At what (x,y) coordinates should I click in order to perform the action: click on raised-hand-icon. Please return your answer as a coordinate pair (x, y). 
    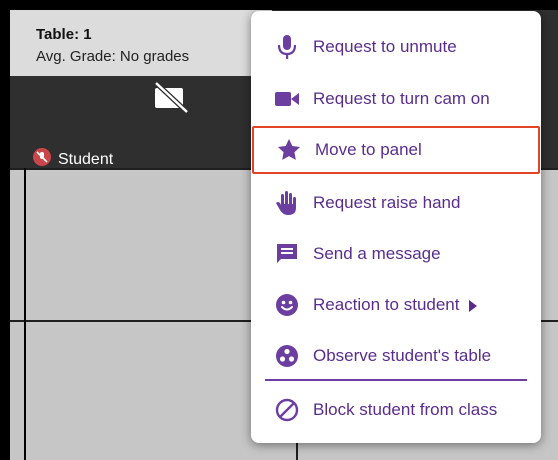
    Looking at the image, I should click on (287, 203).